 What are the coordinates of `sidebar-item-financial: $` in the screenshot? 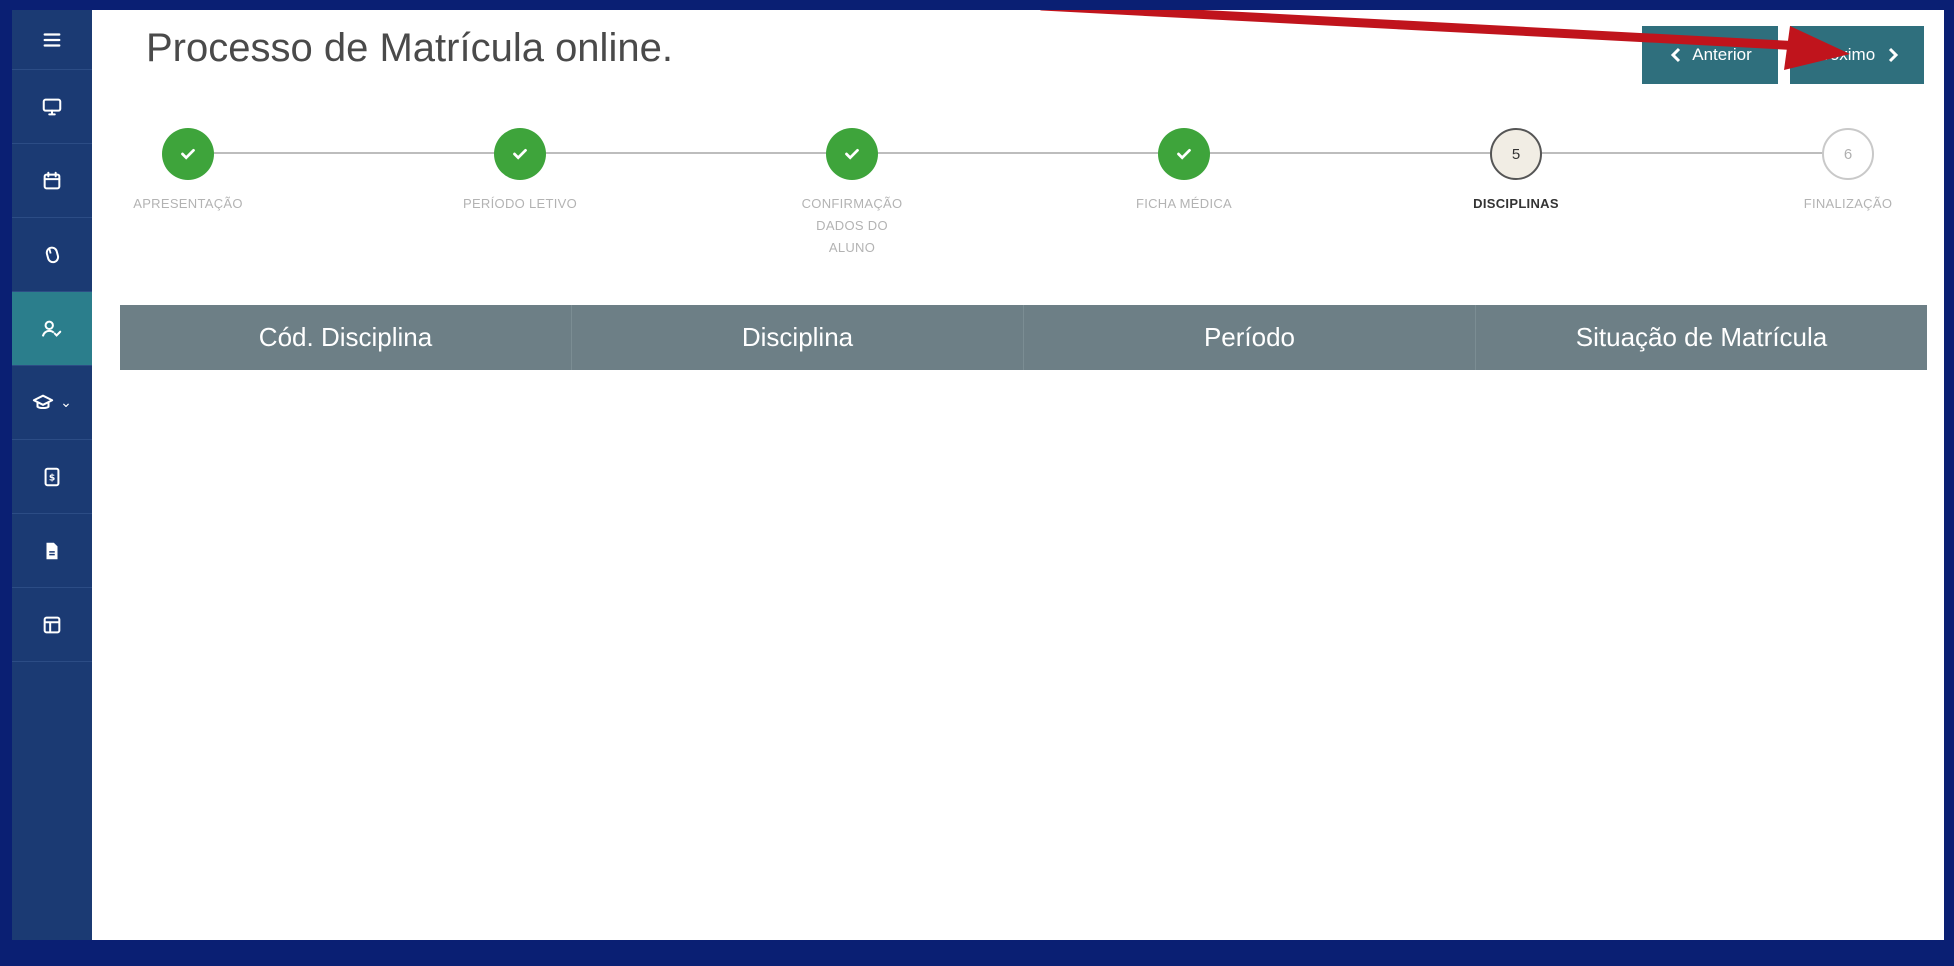 It's located at (52, 477).